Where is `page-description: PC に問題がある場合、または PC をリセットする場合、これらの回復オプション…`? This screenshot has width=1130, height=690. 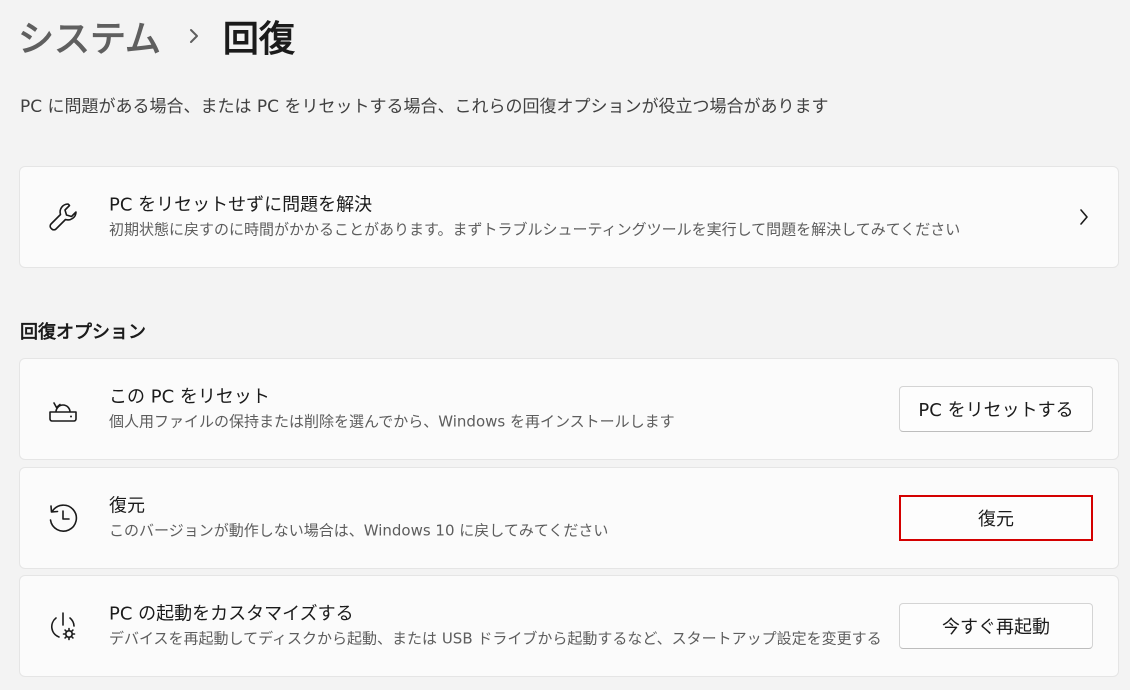
page-description: PC に問題がある場合、または PC をリセットする場合、これらの回復オプション… is located at coordinates (424, 107).